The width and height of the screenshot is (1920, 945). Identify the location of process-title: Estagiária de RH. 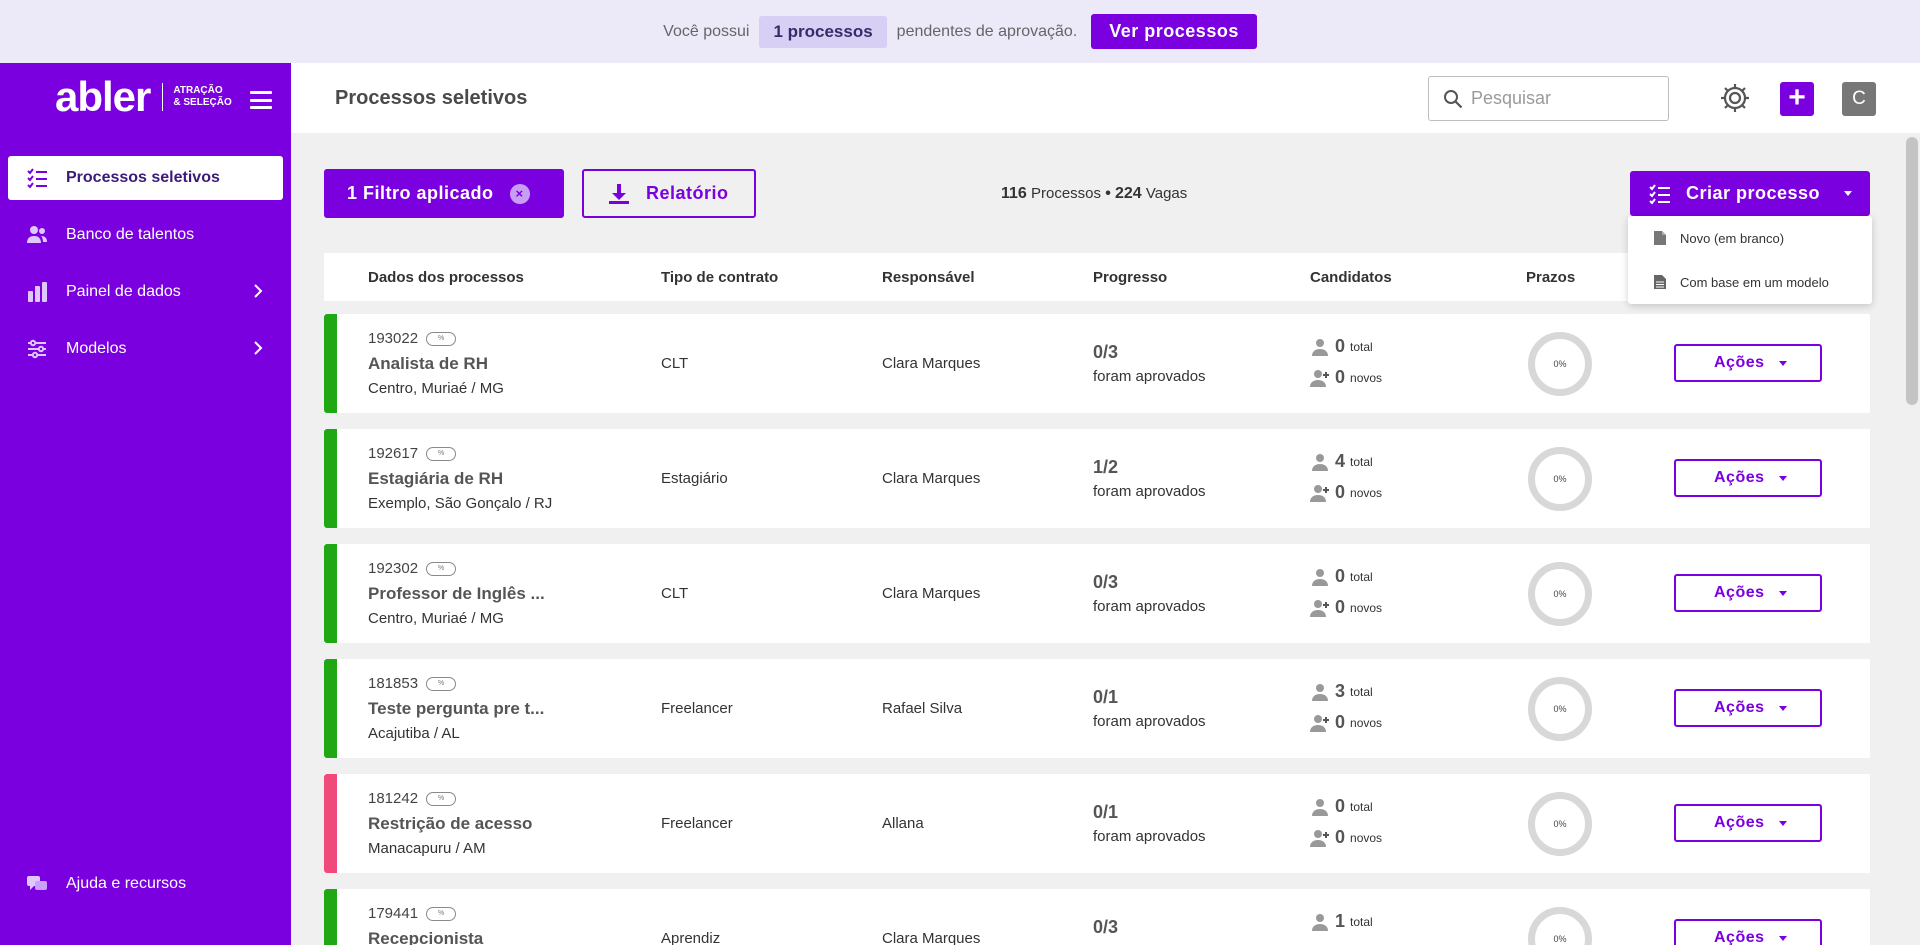
(435, 479).